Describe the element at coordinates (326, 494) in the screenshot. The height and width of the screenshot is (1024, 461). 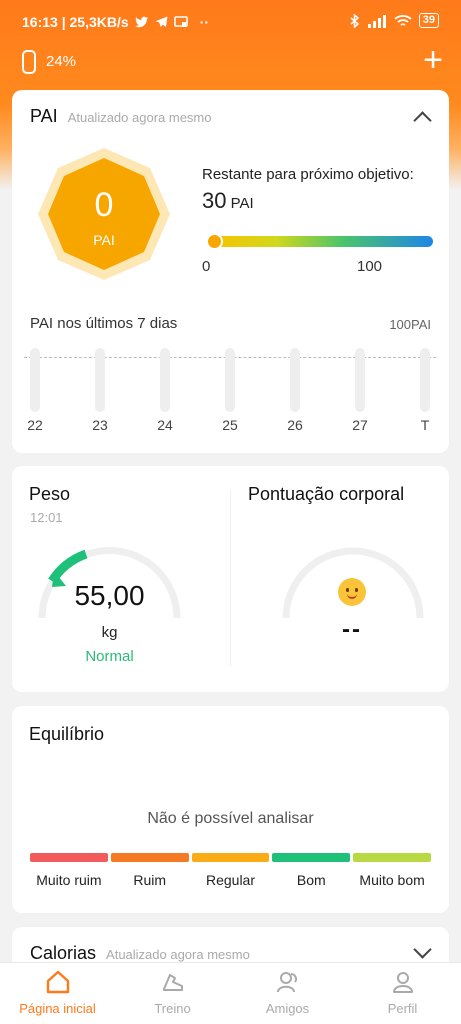
I see `body-score-title: Pontuação corporal` at that location.